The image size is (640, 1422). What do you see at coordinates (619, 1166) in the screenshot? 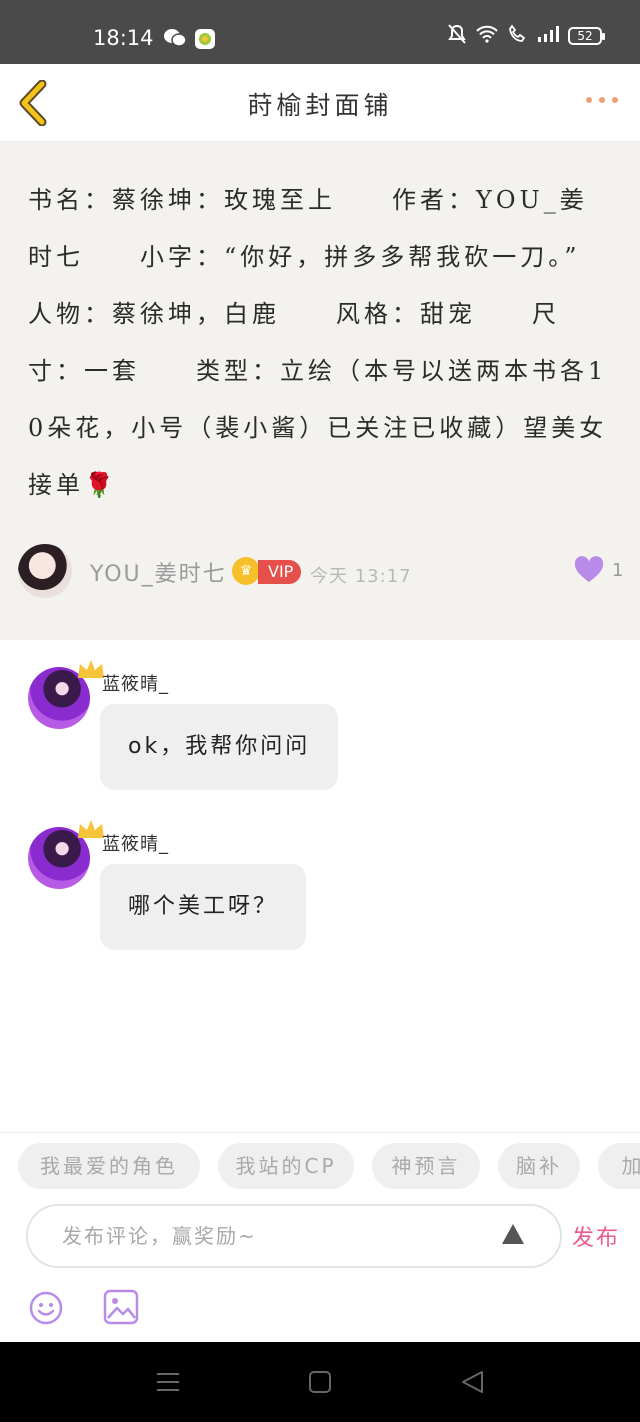
I see `chip-add: 加` at bounding box center [619, 1166].